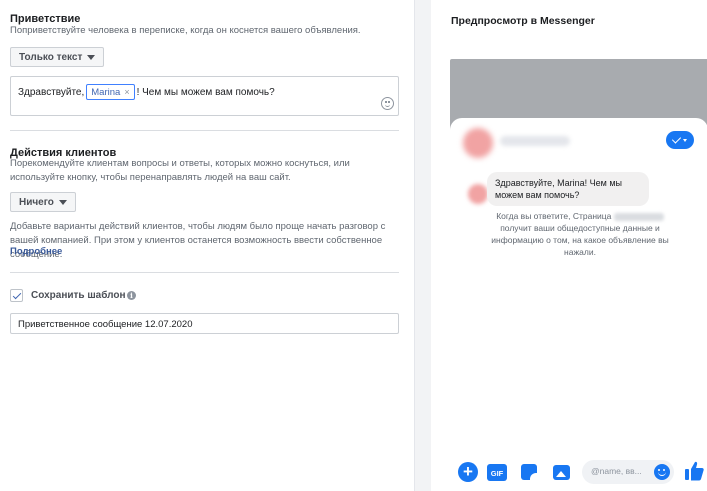  Describe the element at coordinates (78, 295) in the screenshot. I see `save-template-label: Сохранить шаблон` at that location.